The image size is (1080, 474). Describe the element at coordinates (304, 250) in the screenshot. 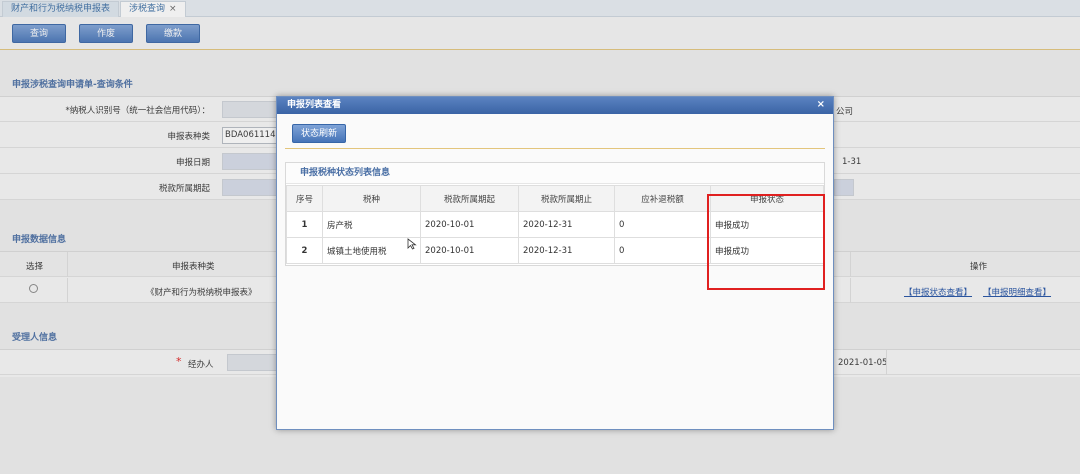

I see `row-no: 2` at that location.